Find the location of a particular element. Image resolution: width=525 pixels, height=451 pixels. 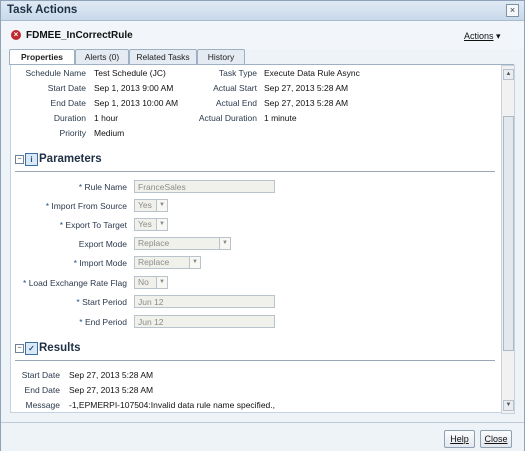

load-exchange-rate-flag-select: No ▼ is located at coordinates (151, 282).